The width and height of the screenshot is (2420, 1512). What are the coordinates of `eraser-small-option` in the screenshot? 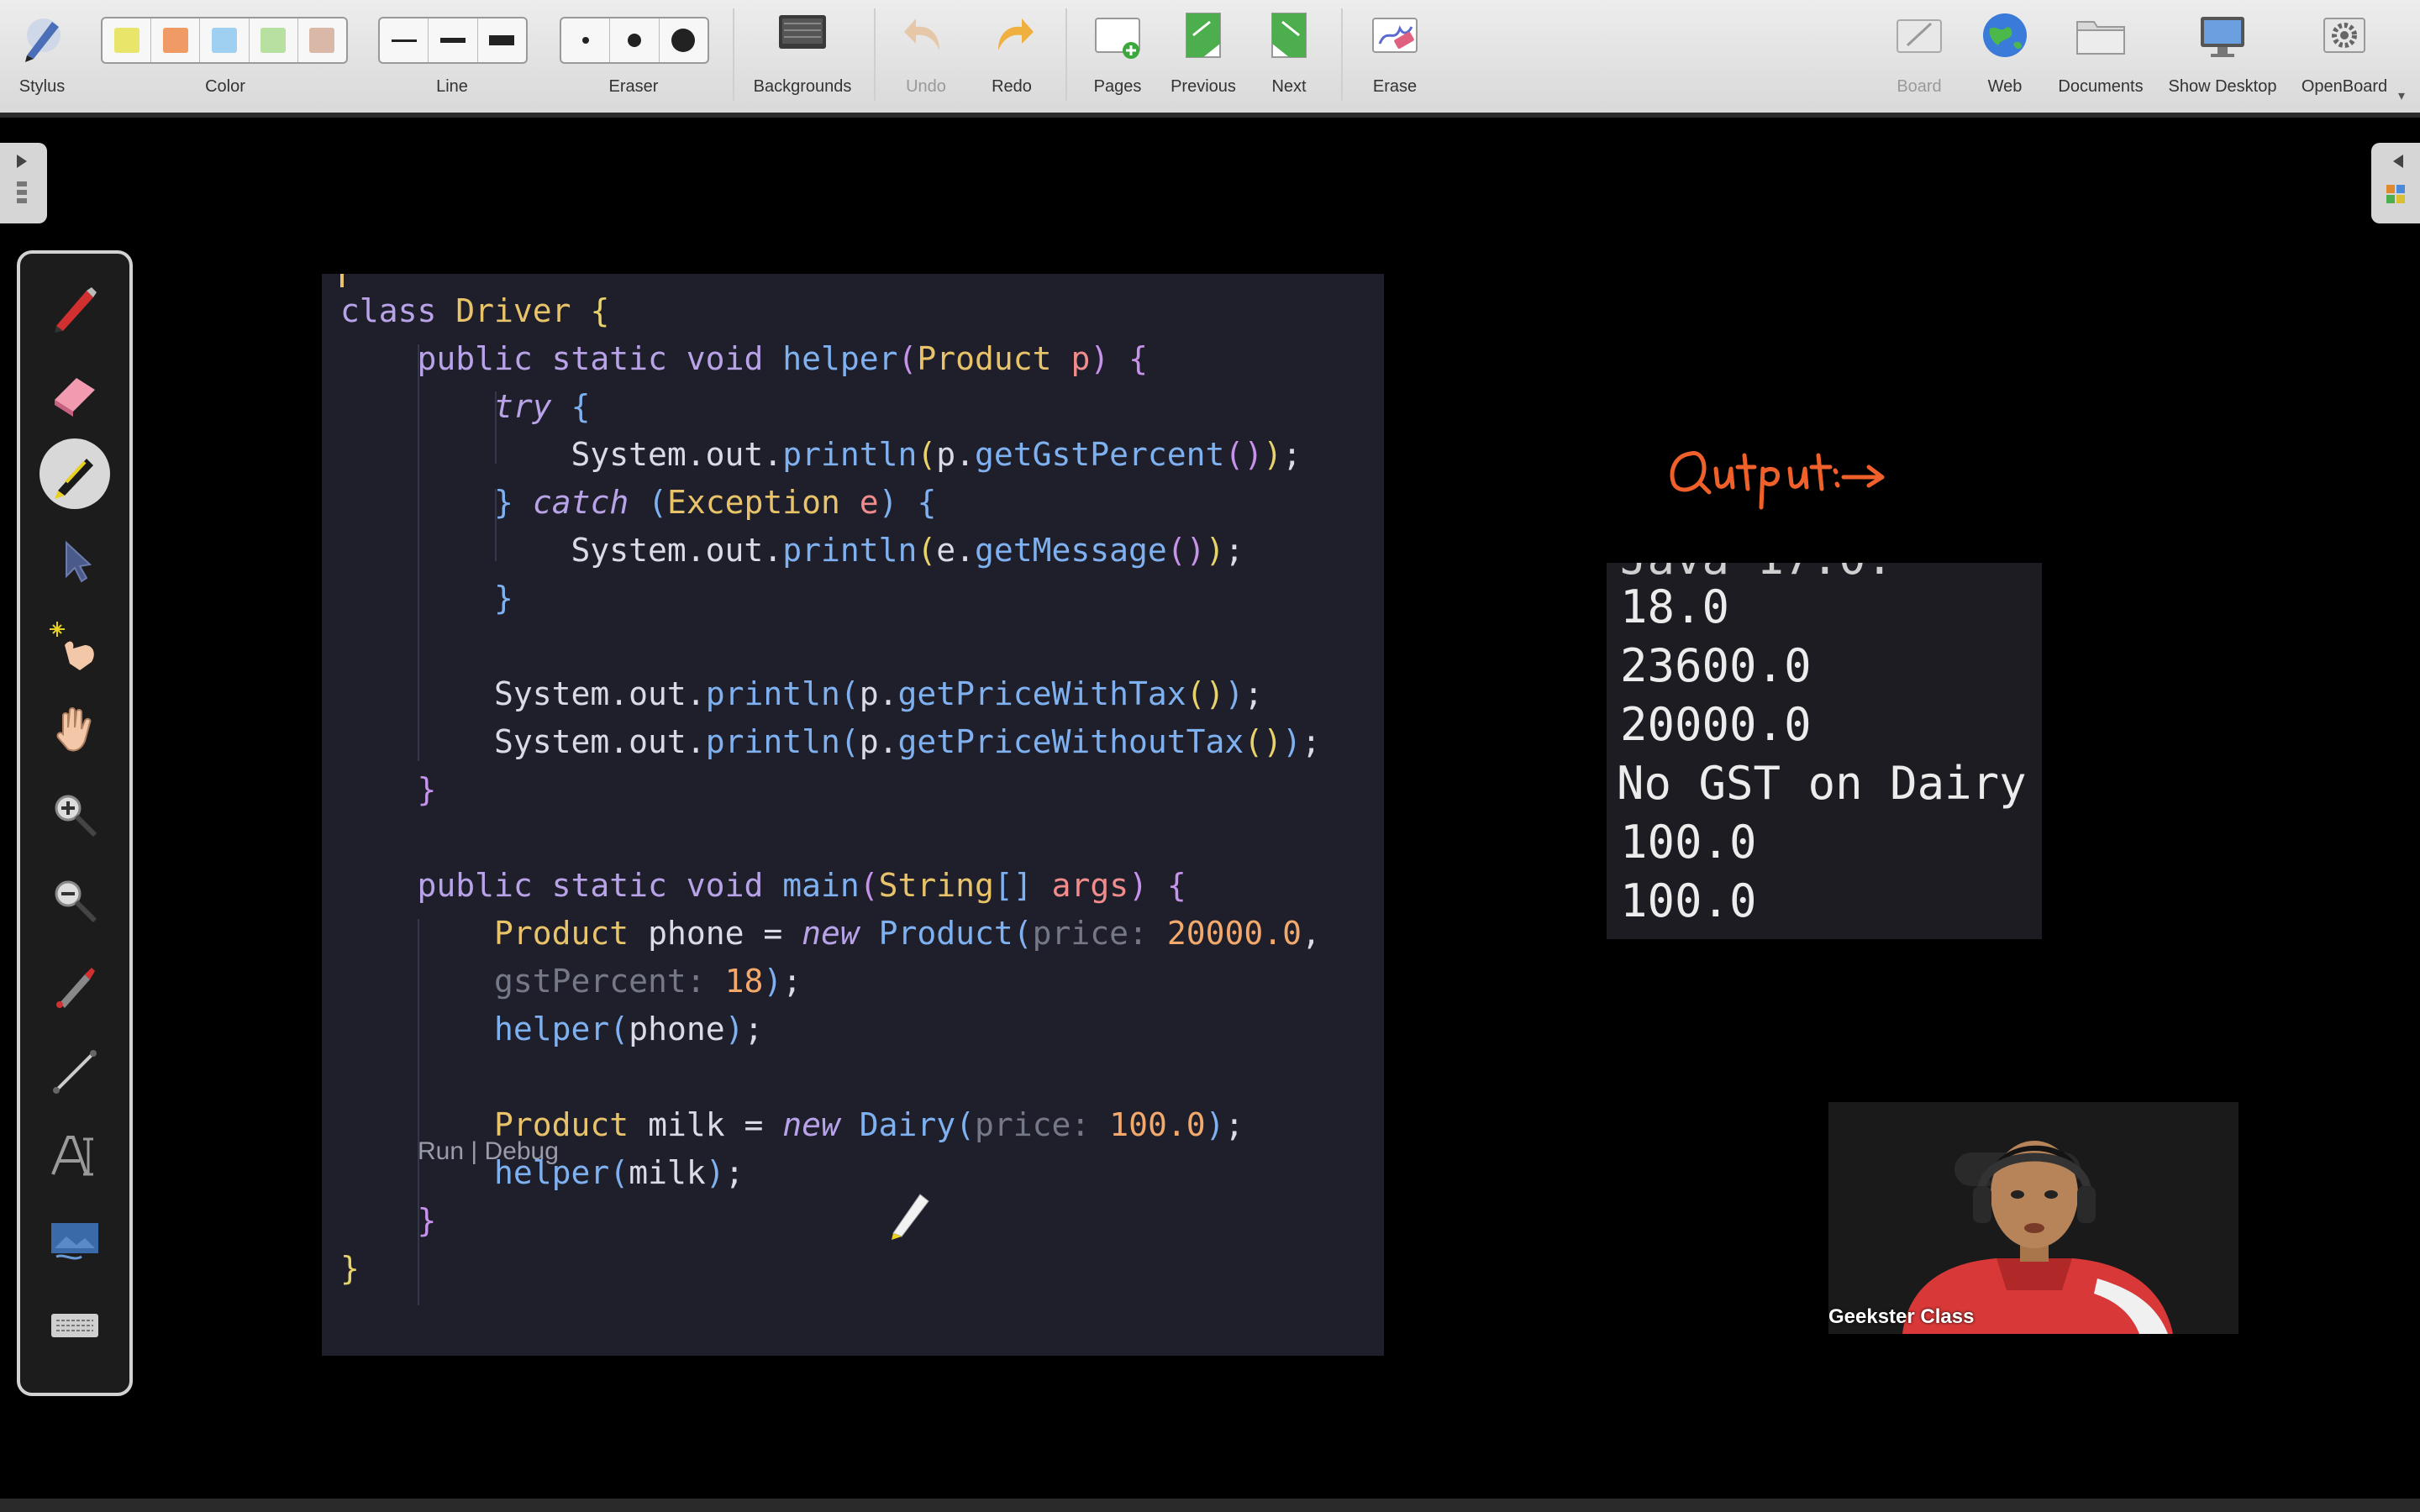 It's located at (586, 40).